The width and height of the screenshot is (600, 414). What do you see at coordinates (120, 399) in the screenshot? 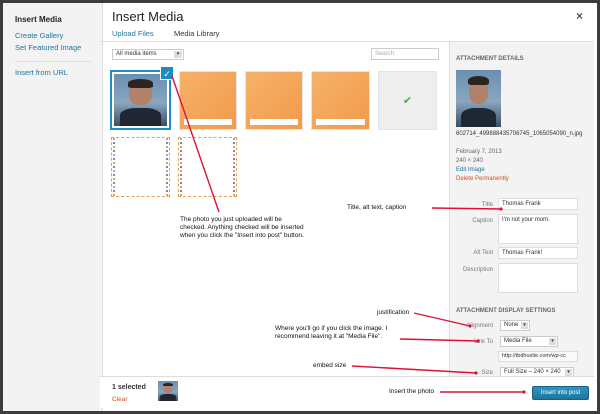
I see `clear-selection-link: Clear` at bounding box center [120, 399].